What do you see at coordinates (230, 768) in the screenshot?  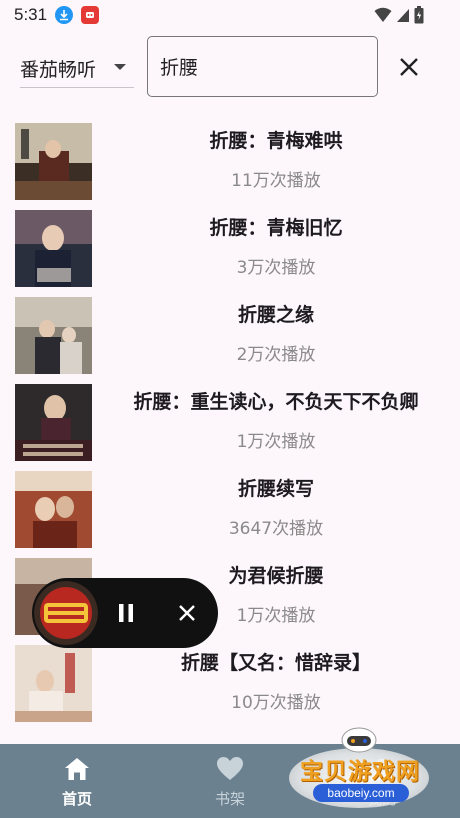 I see `heart-icon` at bounding box center [230, 768].